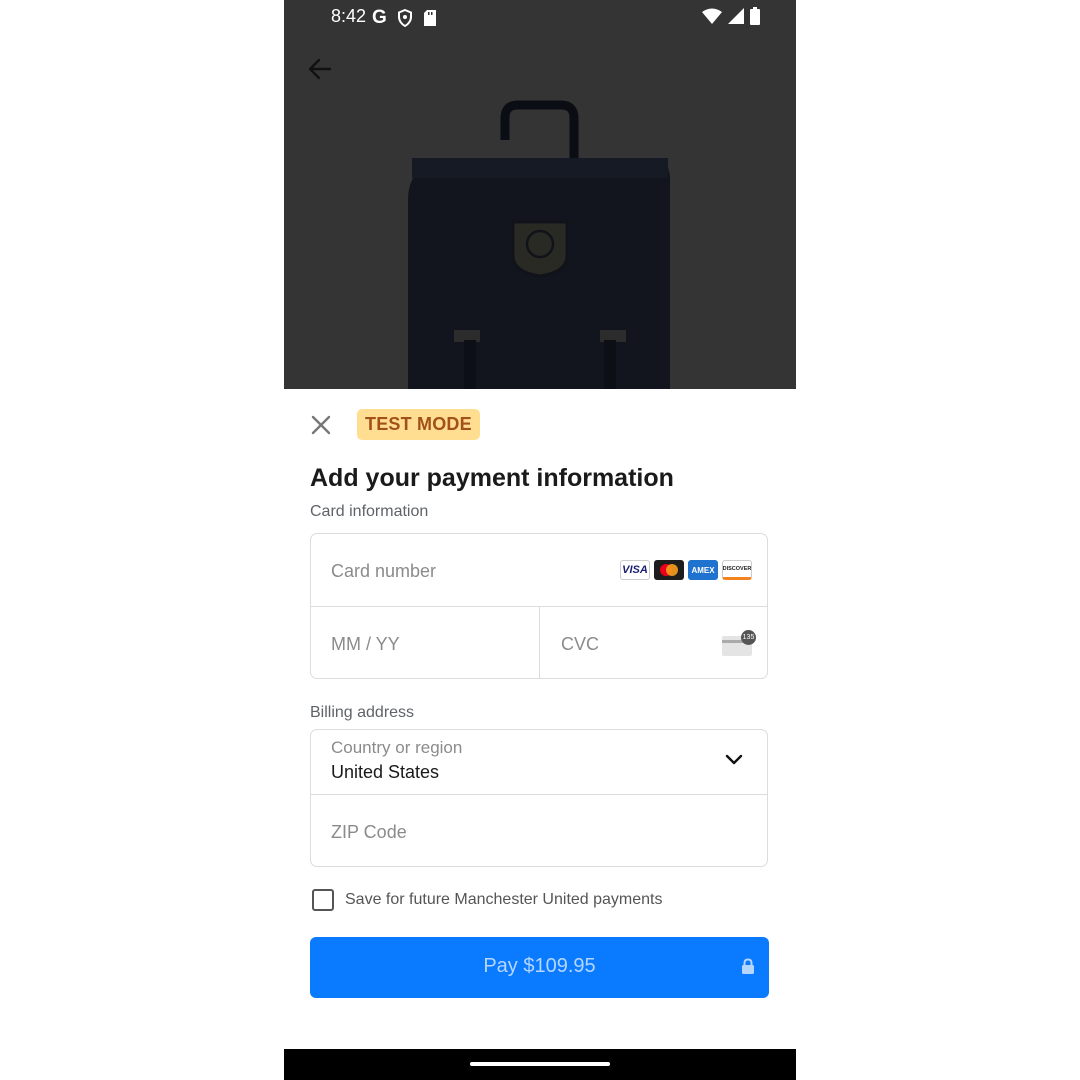 The image size is (1080, 1080). Describe the element at coordinates (654, 643) in the screenshot. I see `cvc-field: CVC 135` at that location.